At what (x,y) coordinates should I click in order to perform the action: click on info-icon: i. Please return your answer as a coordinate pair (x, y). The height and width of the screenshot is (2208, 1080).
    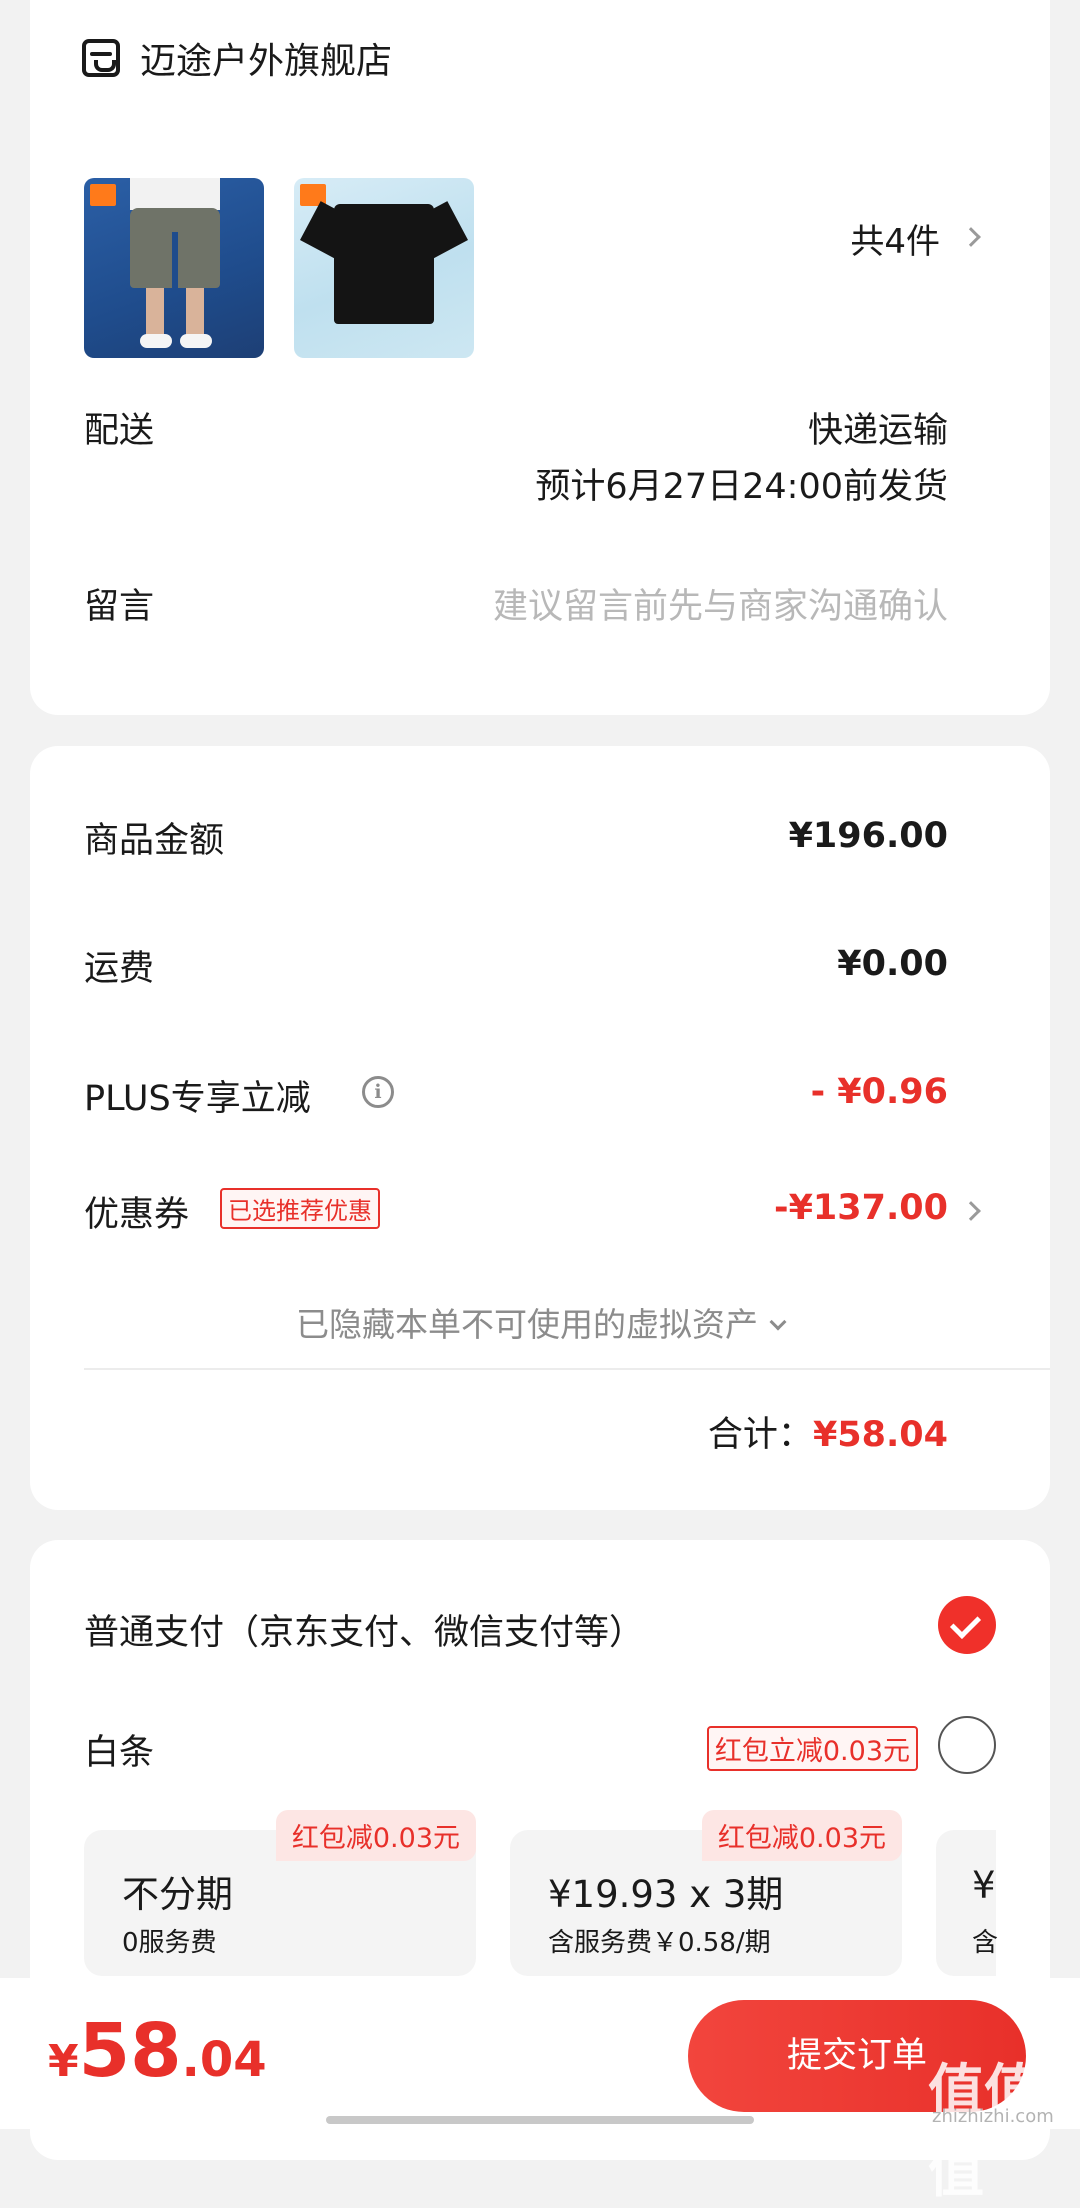
    Looking at the image, I should click on (378, 1092).